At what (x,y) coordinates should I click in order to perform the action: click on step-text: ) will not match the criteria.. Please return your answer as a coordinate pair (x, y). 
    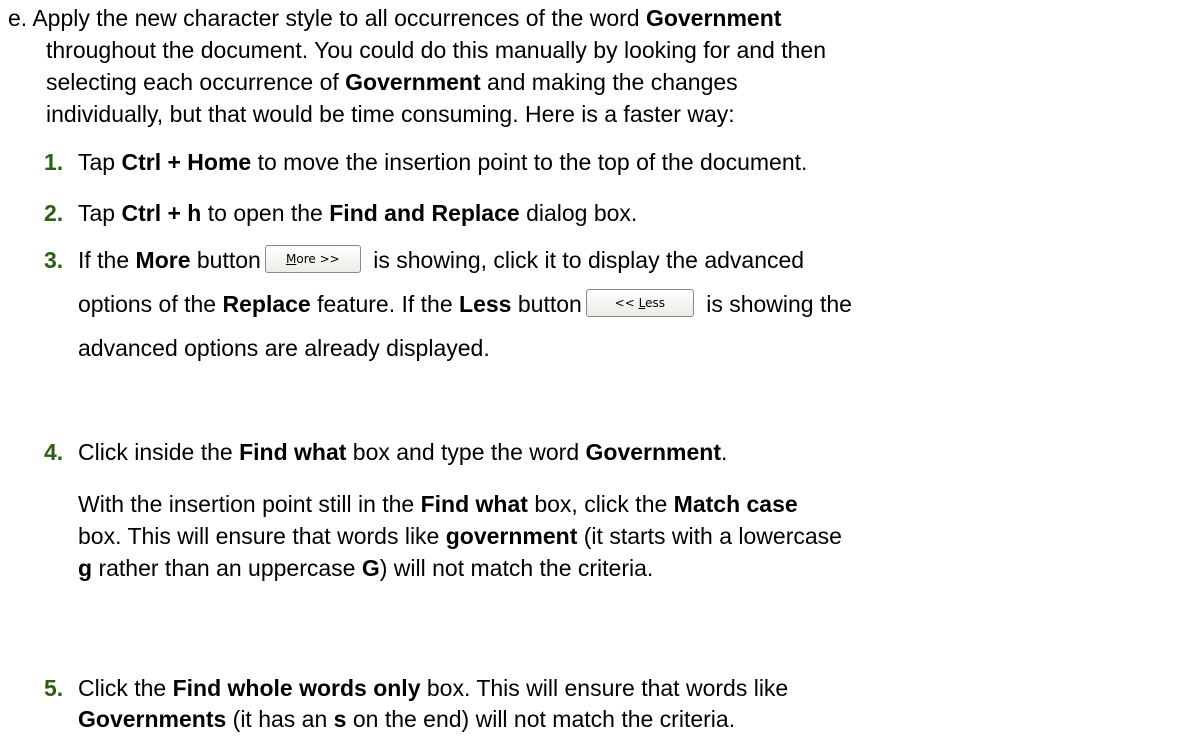
    Looking at the image, I should click on (516, 568).